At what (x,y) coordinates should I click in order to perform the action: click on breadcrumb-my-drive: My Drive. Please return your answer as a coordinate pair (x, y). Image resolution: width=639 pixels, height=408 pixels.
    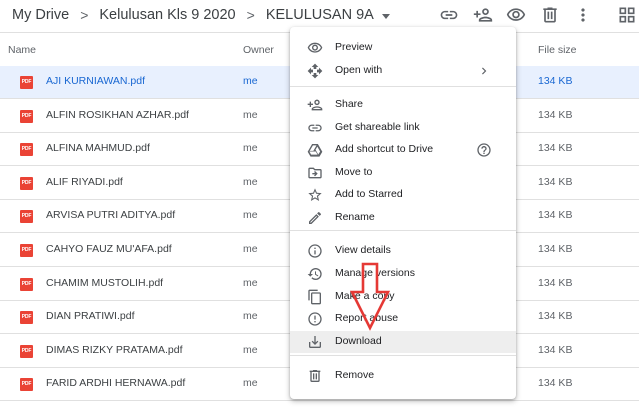
    Looking at the image, I should click on (40, 15).